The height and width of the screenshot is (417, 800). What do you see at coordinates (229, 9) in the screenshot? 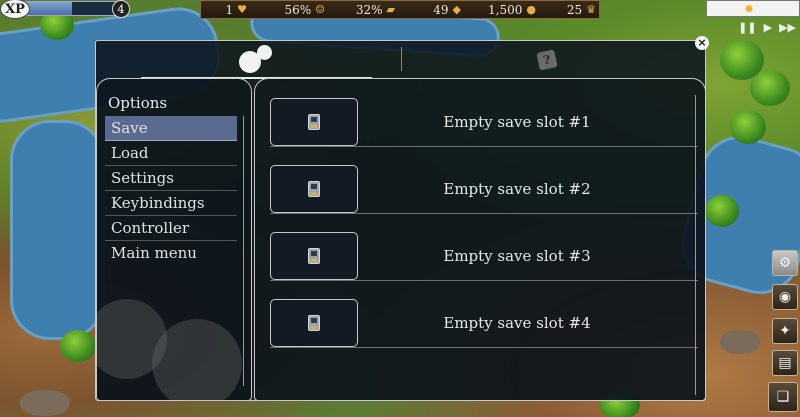
I see `resource-value: 1` at bounding box center [229, 9].